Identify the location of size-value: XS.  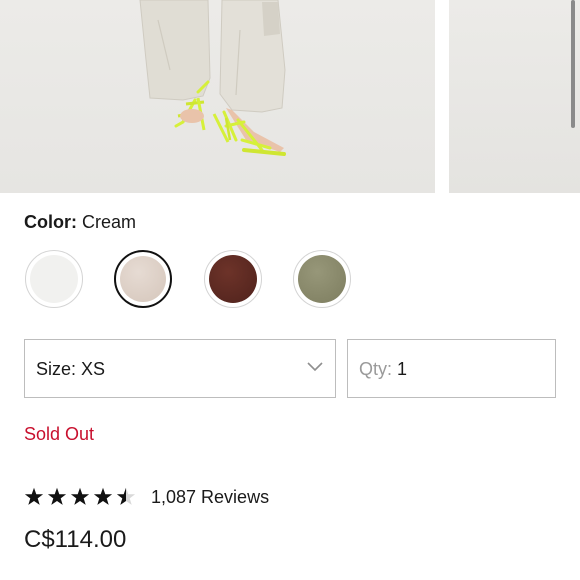
(93, 369).